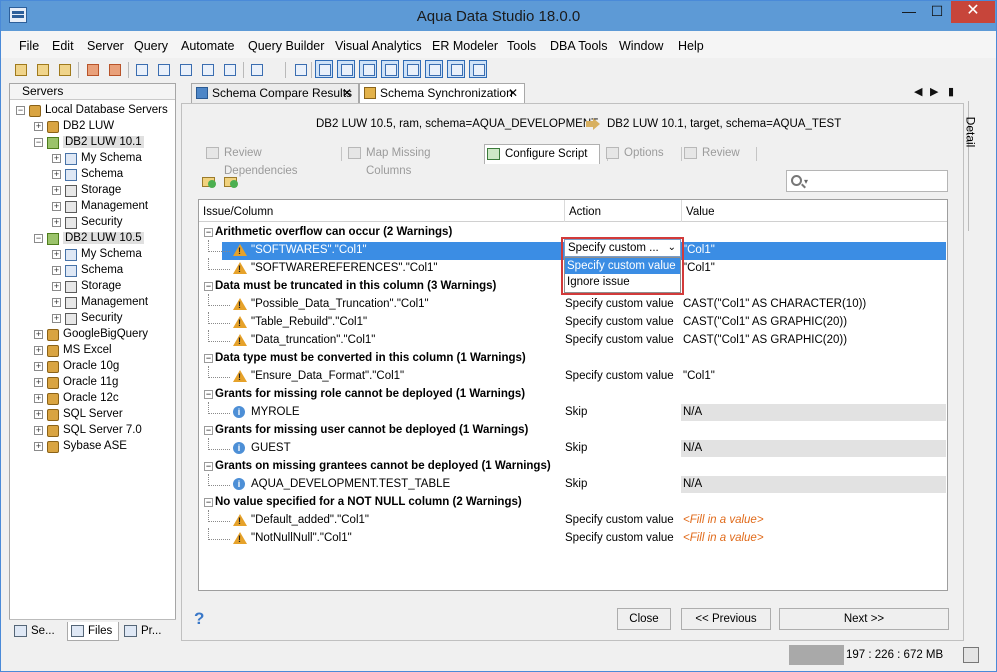 The image size is (997, 672). Describe the element at coordinates (909, 12) in the screenshot. I see `minimize-button: —` at that location.